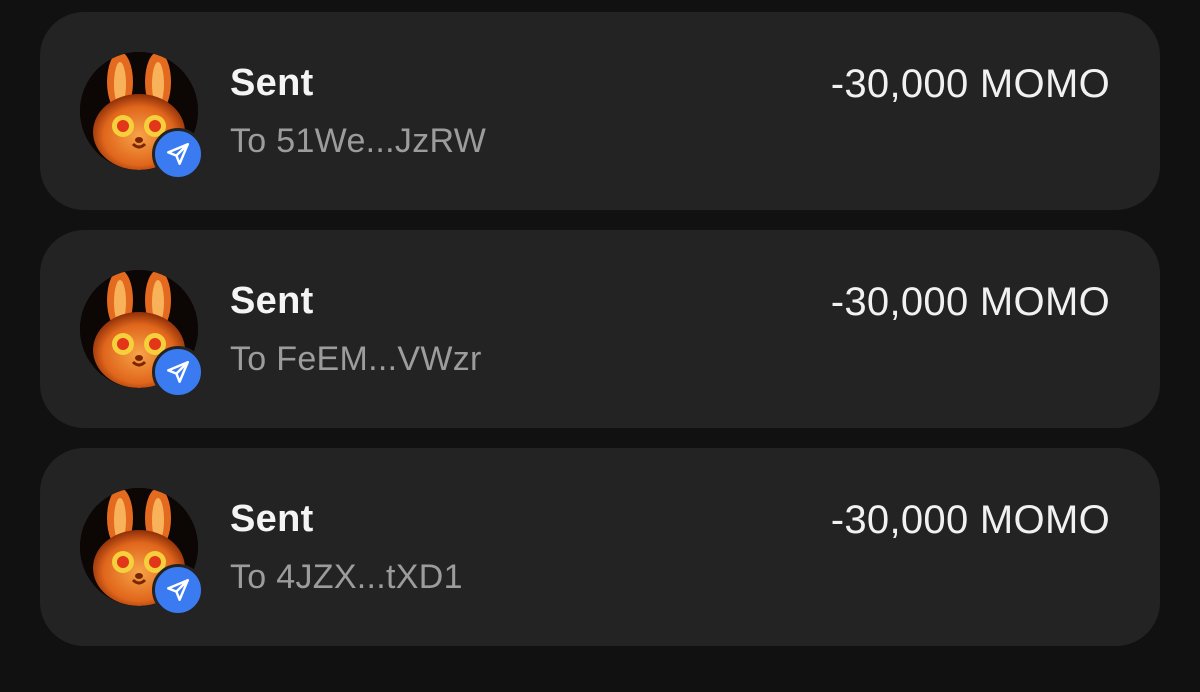 Image resolution: width=1200 pixels, height=692 pixels. Describe the element at coordinates (356, 359) in the screenshot. I see `transaction-recipient: To FeEM...VWzr` at that location.